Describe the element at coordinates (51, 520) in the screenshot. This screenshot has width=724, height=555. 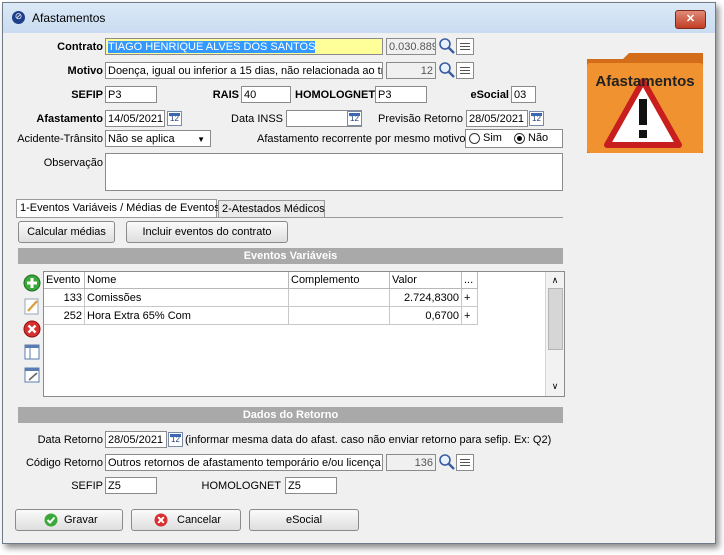
I see `checkmark-icon` at that location.